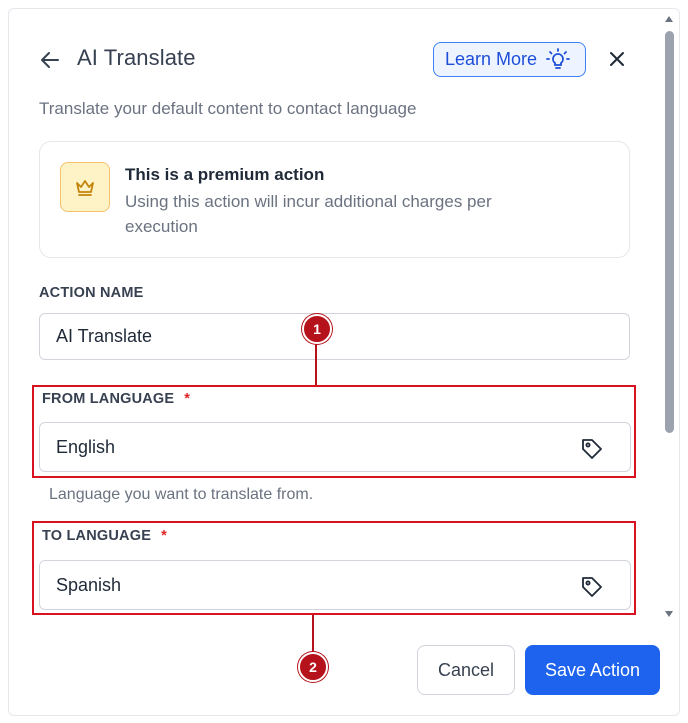 This screenshot has height=723, width=688. Describe the element at coordinates (334, 431) in the screenshot. I see `annotation-highlight-from-language` at that location.